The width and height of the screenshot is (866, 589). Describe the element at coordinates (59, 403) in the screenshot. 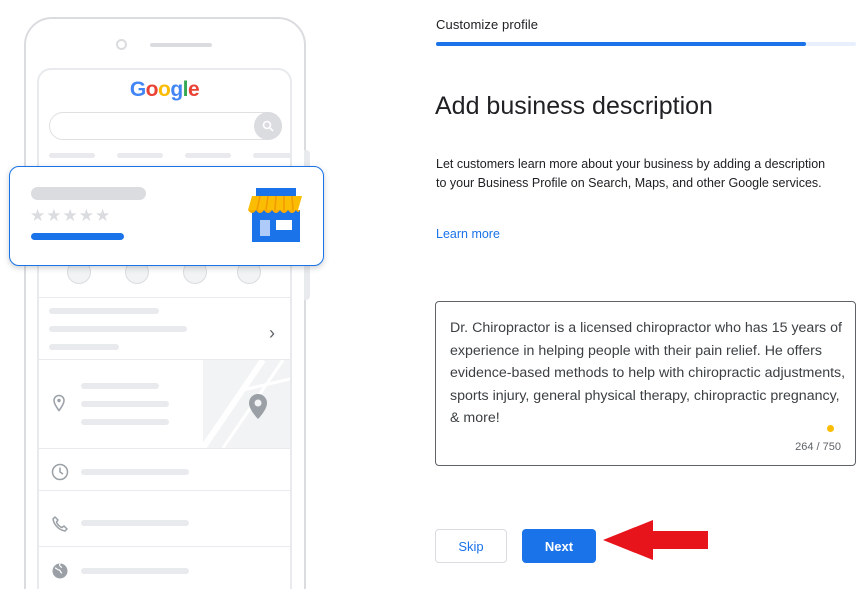

I see `location-pin-icon` at that location.